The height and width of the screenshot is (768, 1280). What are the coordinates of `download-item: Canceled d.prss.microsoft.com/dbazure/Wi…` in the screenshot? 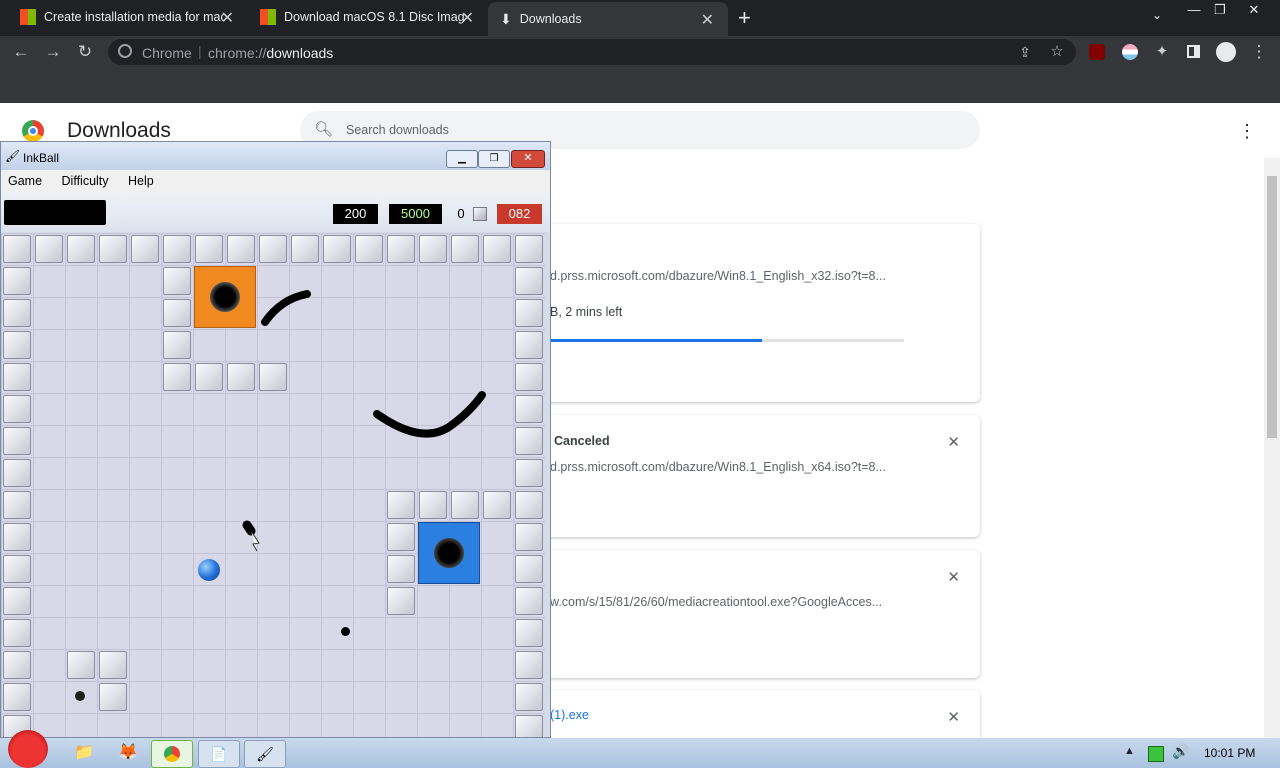 It's located at (760, 476).